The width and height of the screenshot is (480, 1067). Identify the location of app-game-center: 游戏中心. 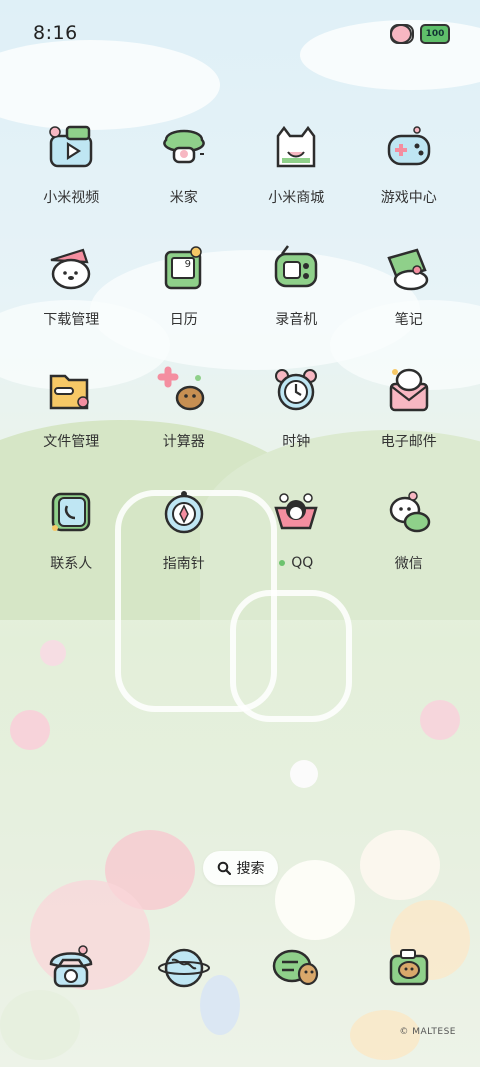
(409, 179).